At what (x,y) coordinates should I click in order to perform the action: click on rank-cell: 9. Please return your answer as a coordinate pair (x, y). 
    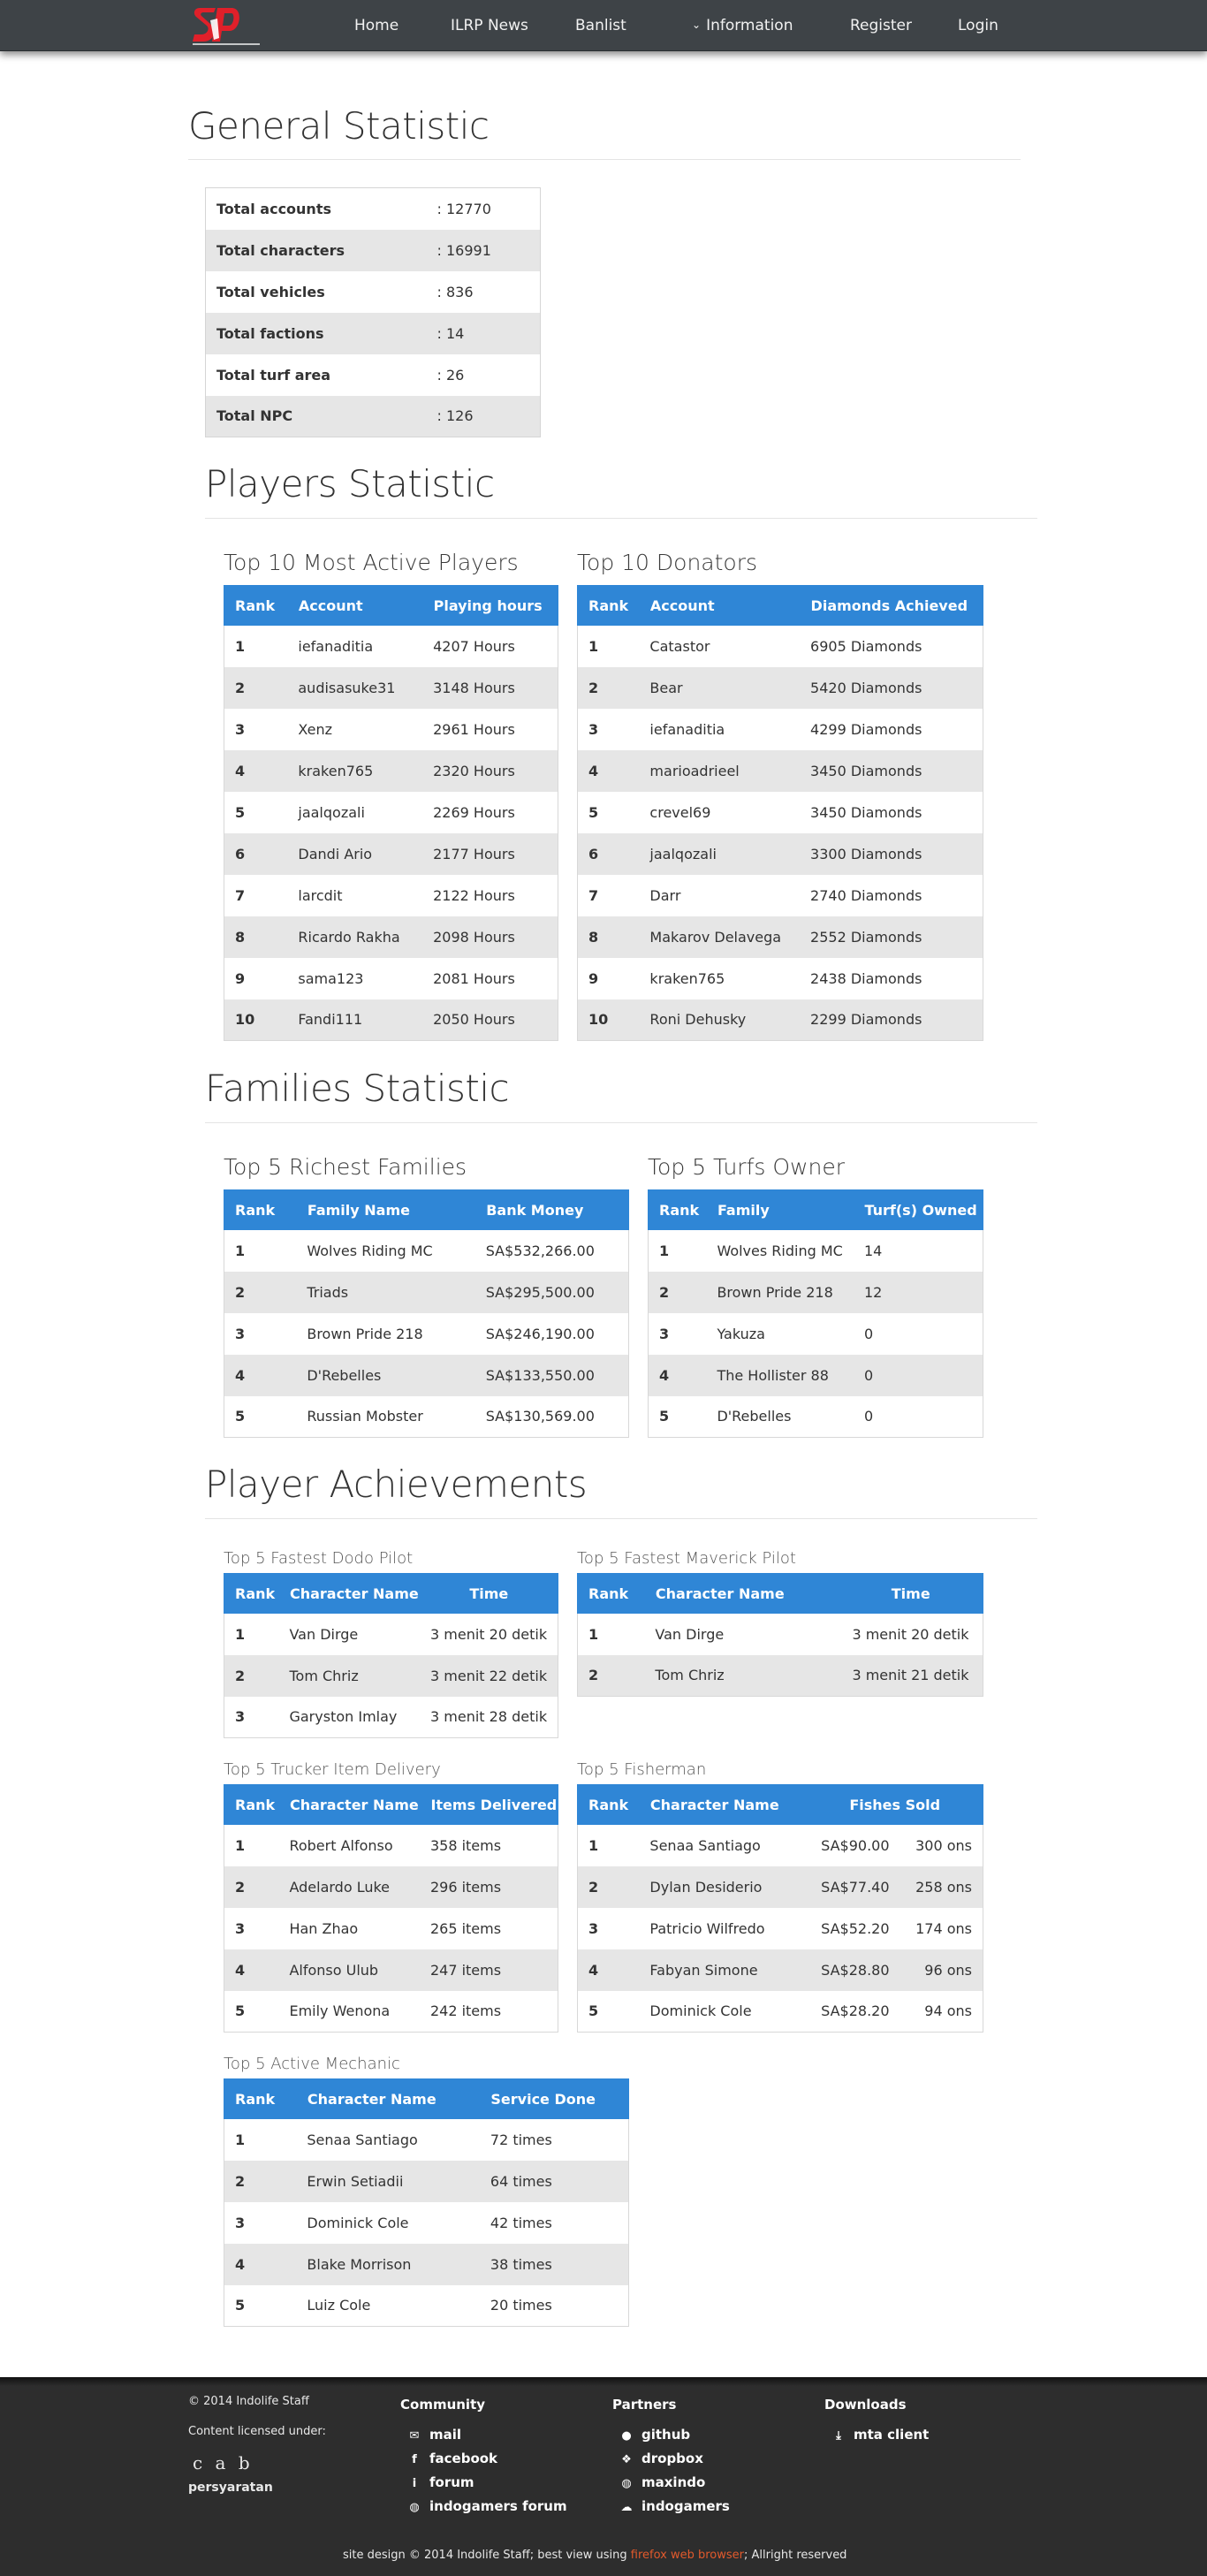
    Looking at the image, I should click on (593, 978).